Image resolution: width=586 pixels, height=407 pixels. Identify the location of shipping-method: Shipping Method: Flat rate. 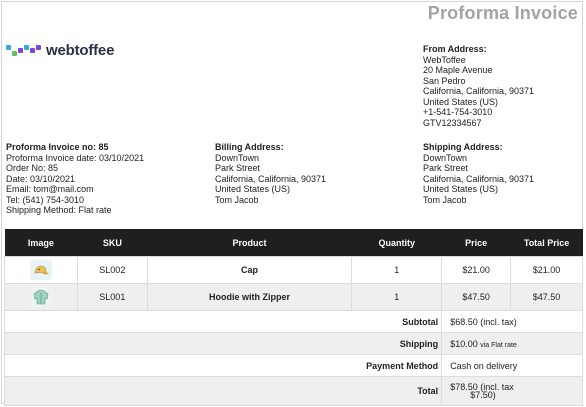
(59, 210).